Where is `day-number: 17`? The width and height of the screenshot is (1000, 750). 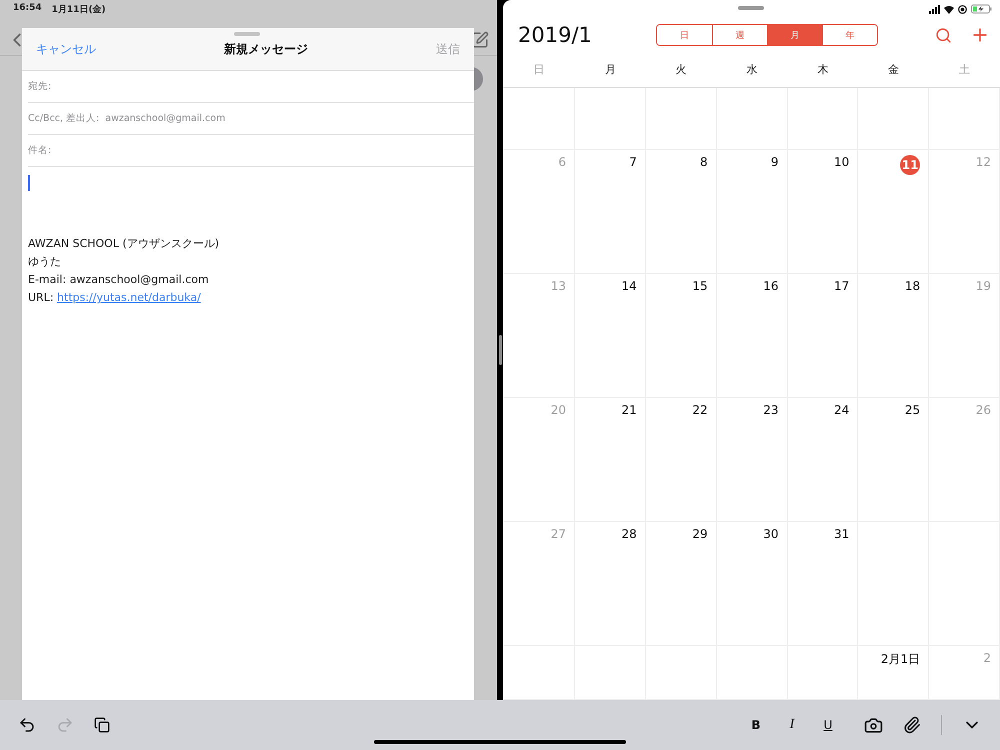 day-number: 17 is located at coordinates (842, 286).